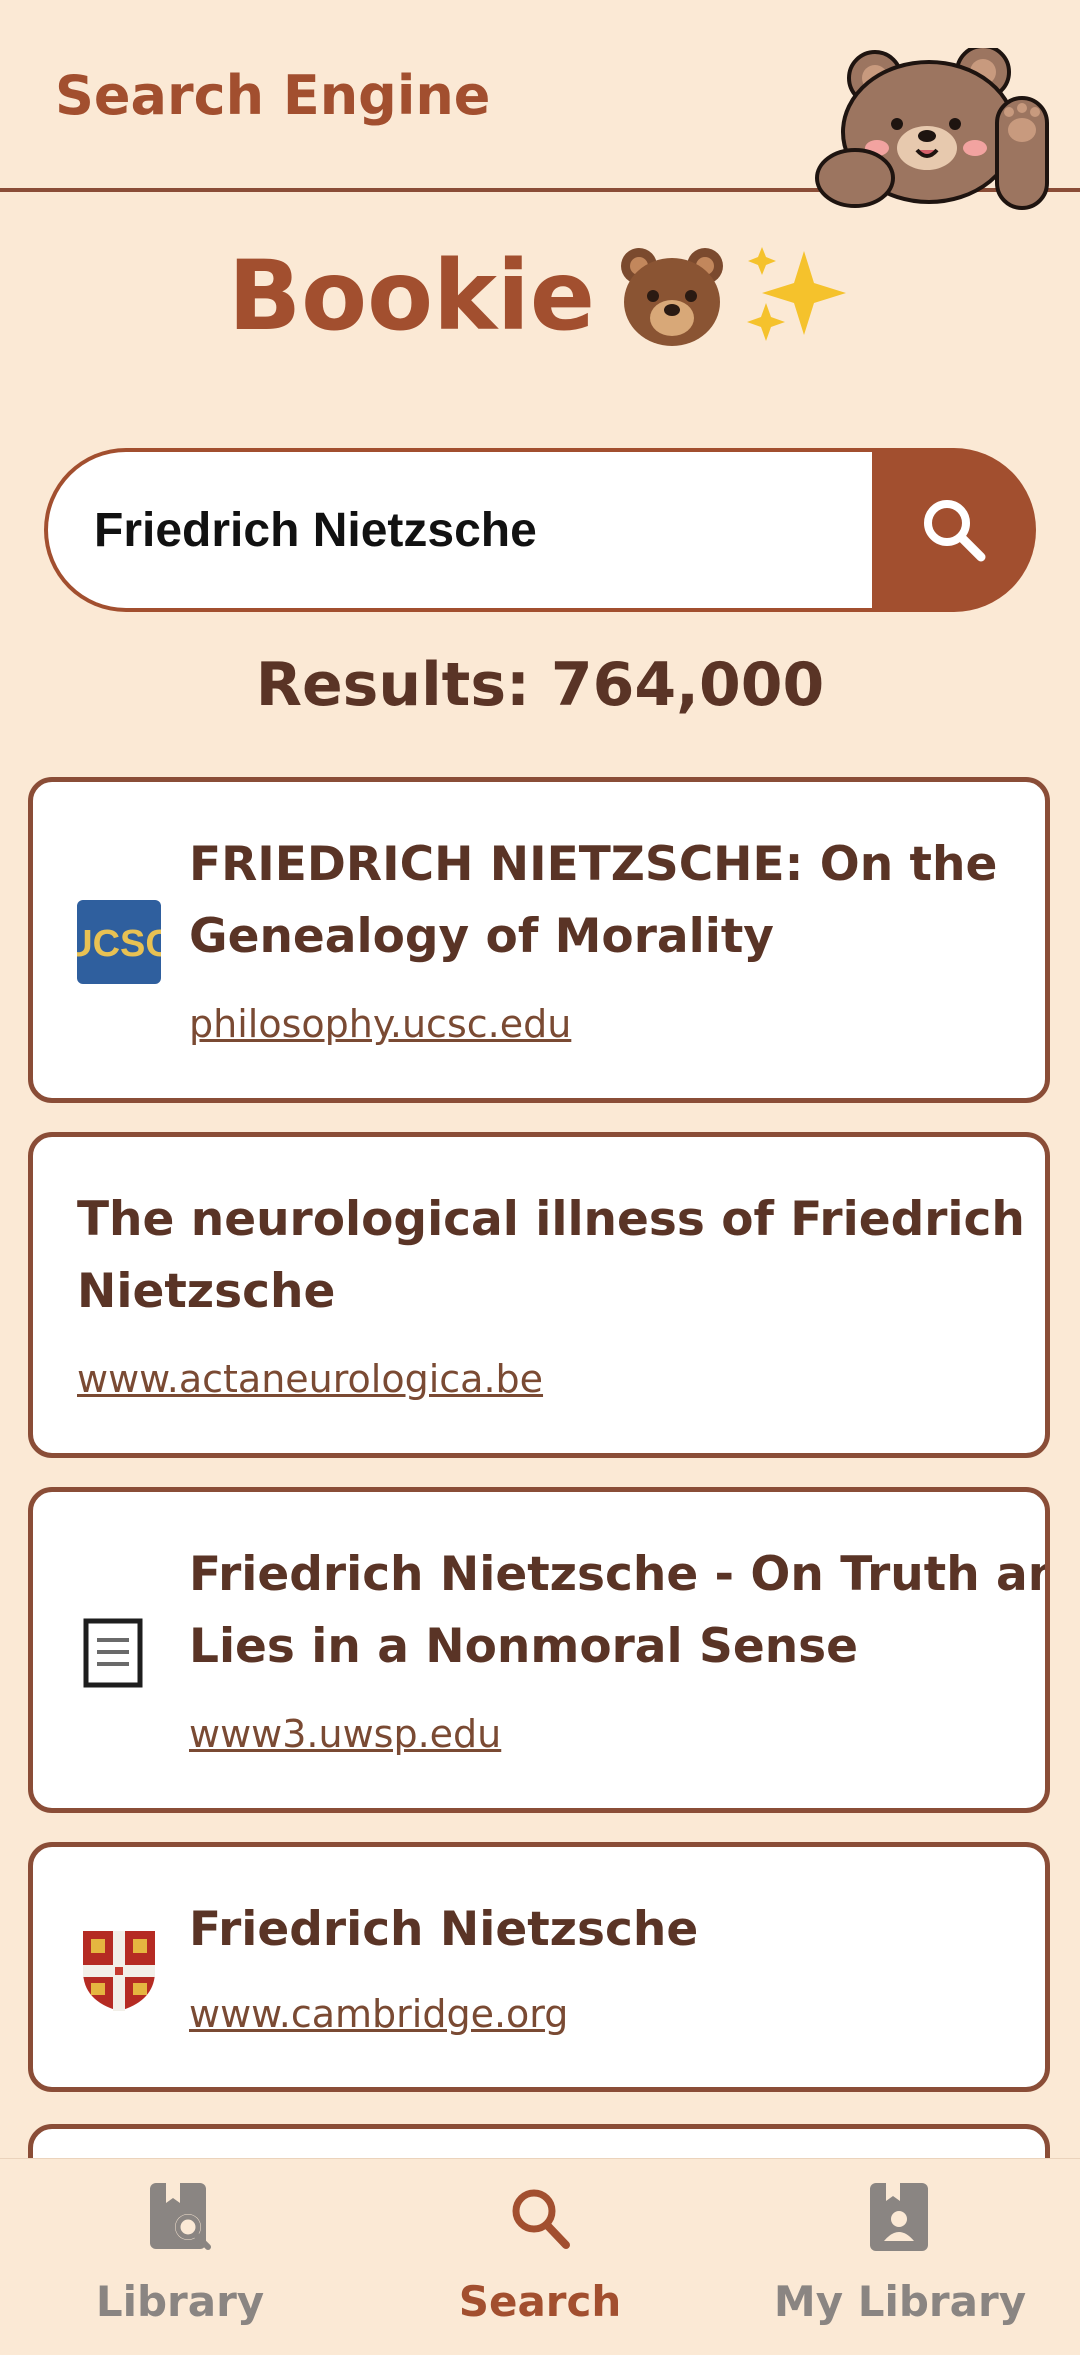 The image size is (1080, 2355). I want to click on result-title: Genealogy of Morality, so click(481, 936).